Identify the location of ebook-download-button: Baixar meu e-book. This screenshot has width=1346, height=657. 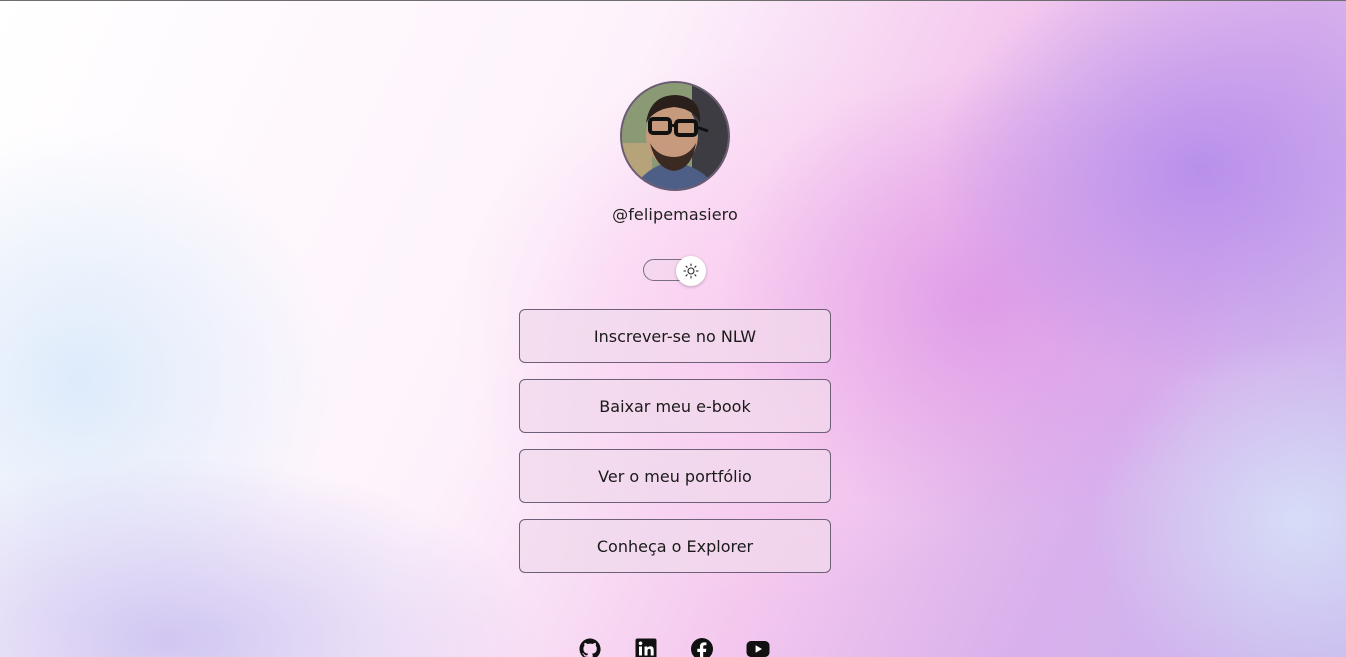
(675, 406).